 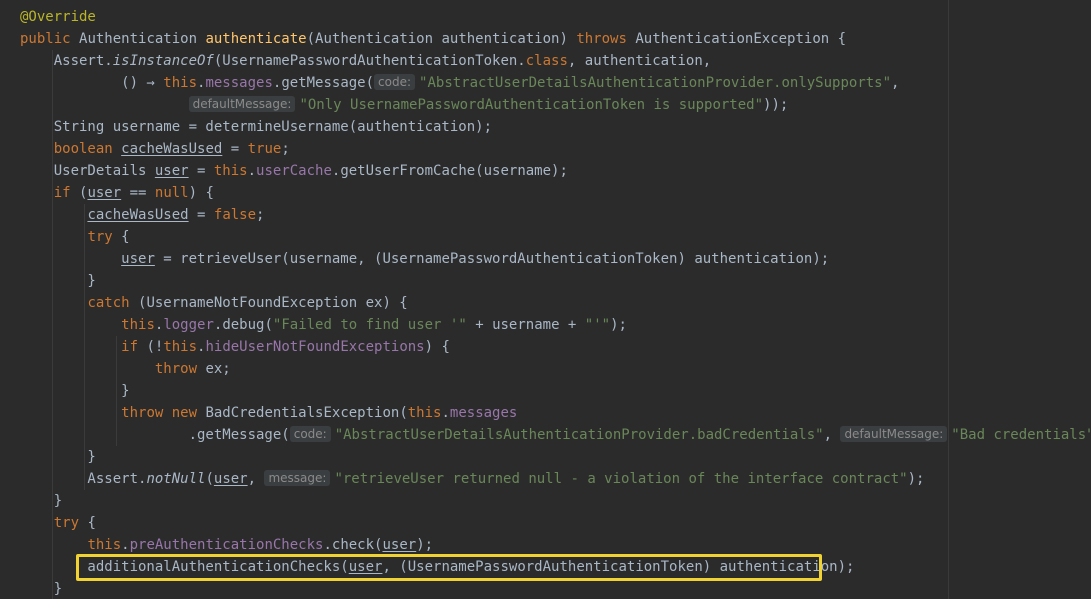 What do you see at coordinates (256, 39) in the screenshot?
I see `code-token: authenticate` at bounding box center [256, 39].